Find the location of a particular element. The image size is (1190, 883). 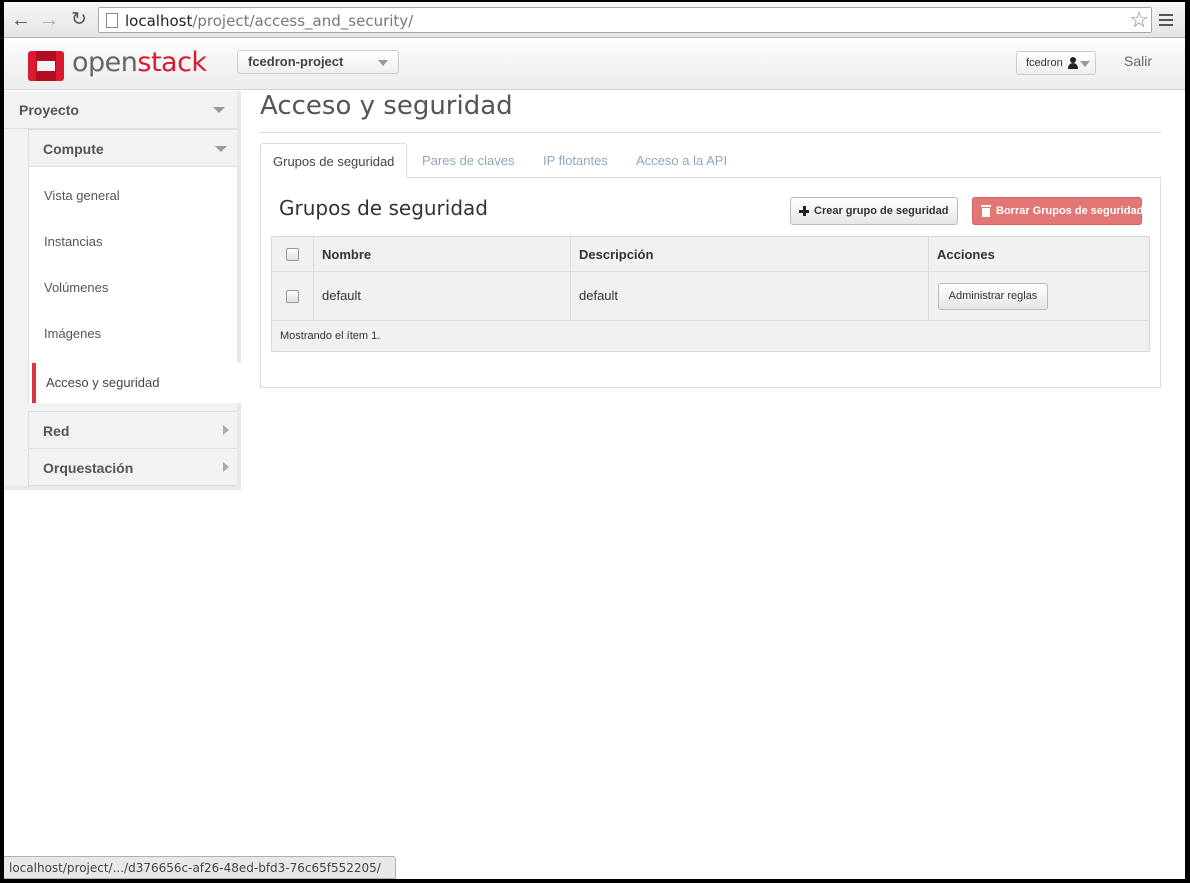

username: fcedron is located at coordinates (1044, 63).